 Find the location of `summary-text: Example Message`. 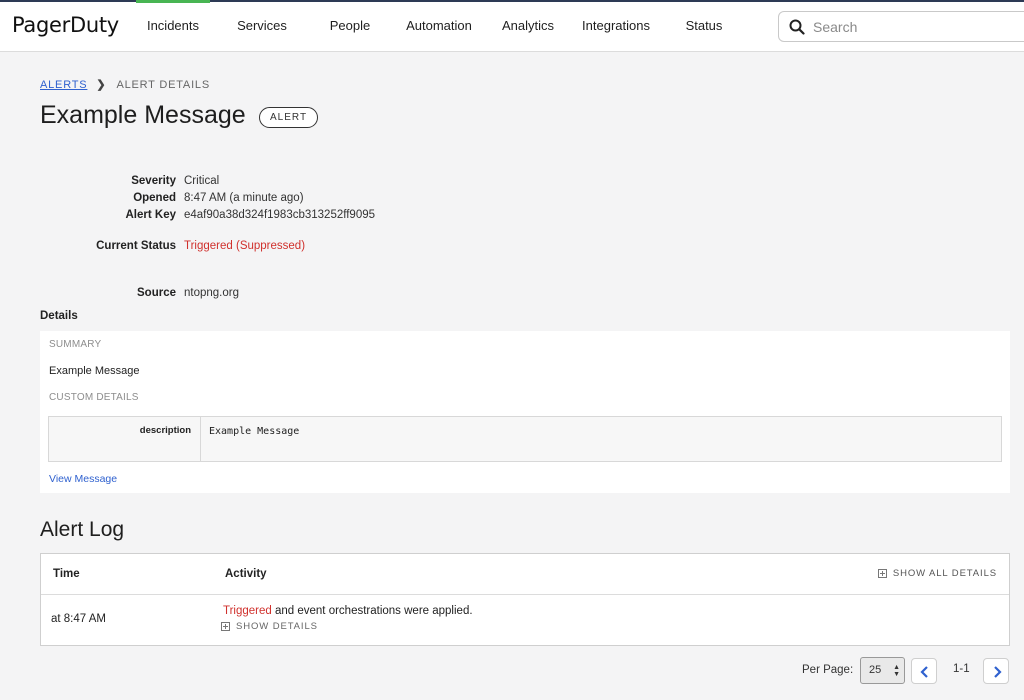

summary-text: Example Message is located at coordinates (94, 371).